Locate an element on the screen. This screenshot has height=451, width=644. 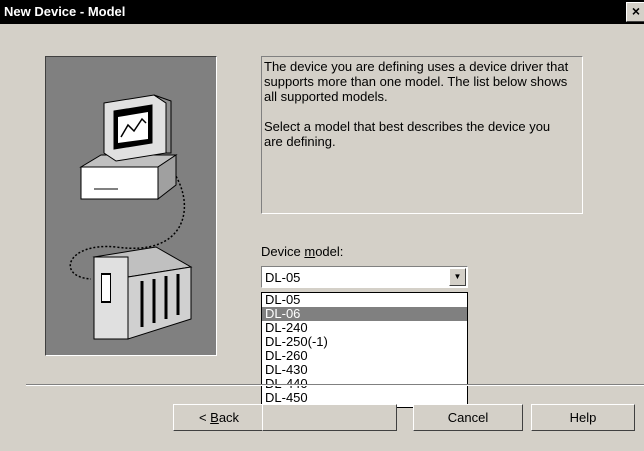
next-button is located at coordinates (329, 417).